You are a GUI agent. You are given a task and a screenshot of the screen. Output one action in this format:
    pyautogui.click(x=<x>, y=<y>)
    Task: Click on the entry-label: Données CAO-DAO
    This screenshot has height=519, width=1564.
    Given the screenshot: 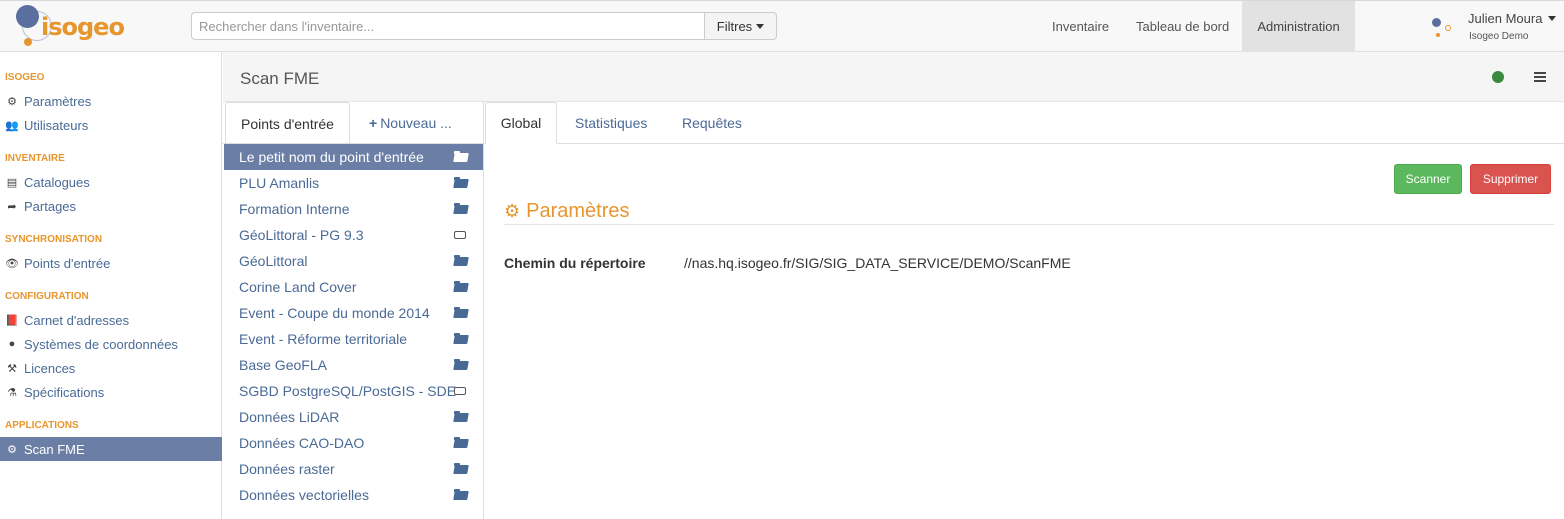 What is the action you would take?
    pyautogui.click(x=302, y=443)
    